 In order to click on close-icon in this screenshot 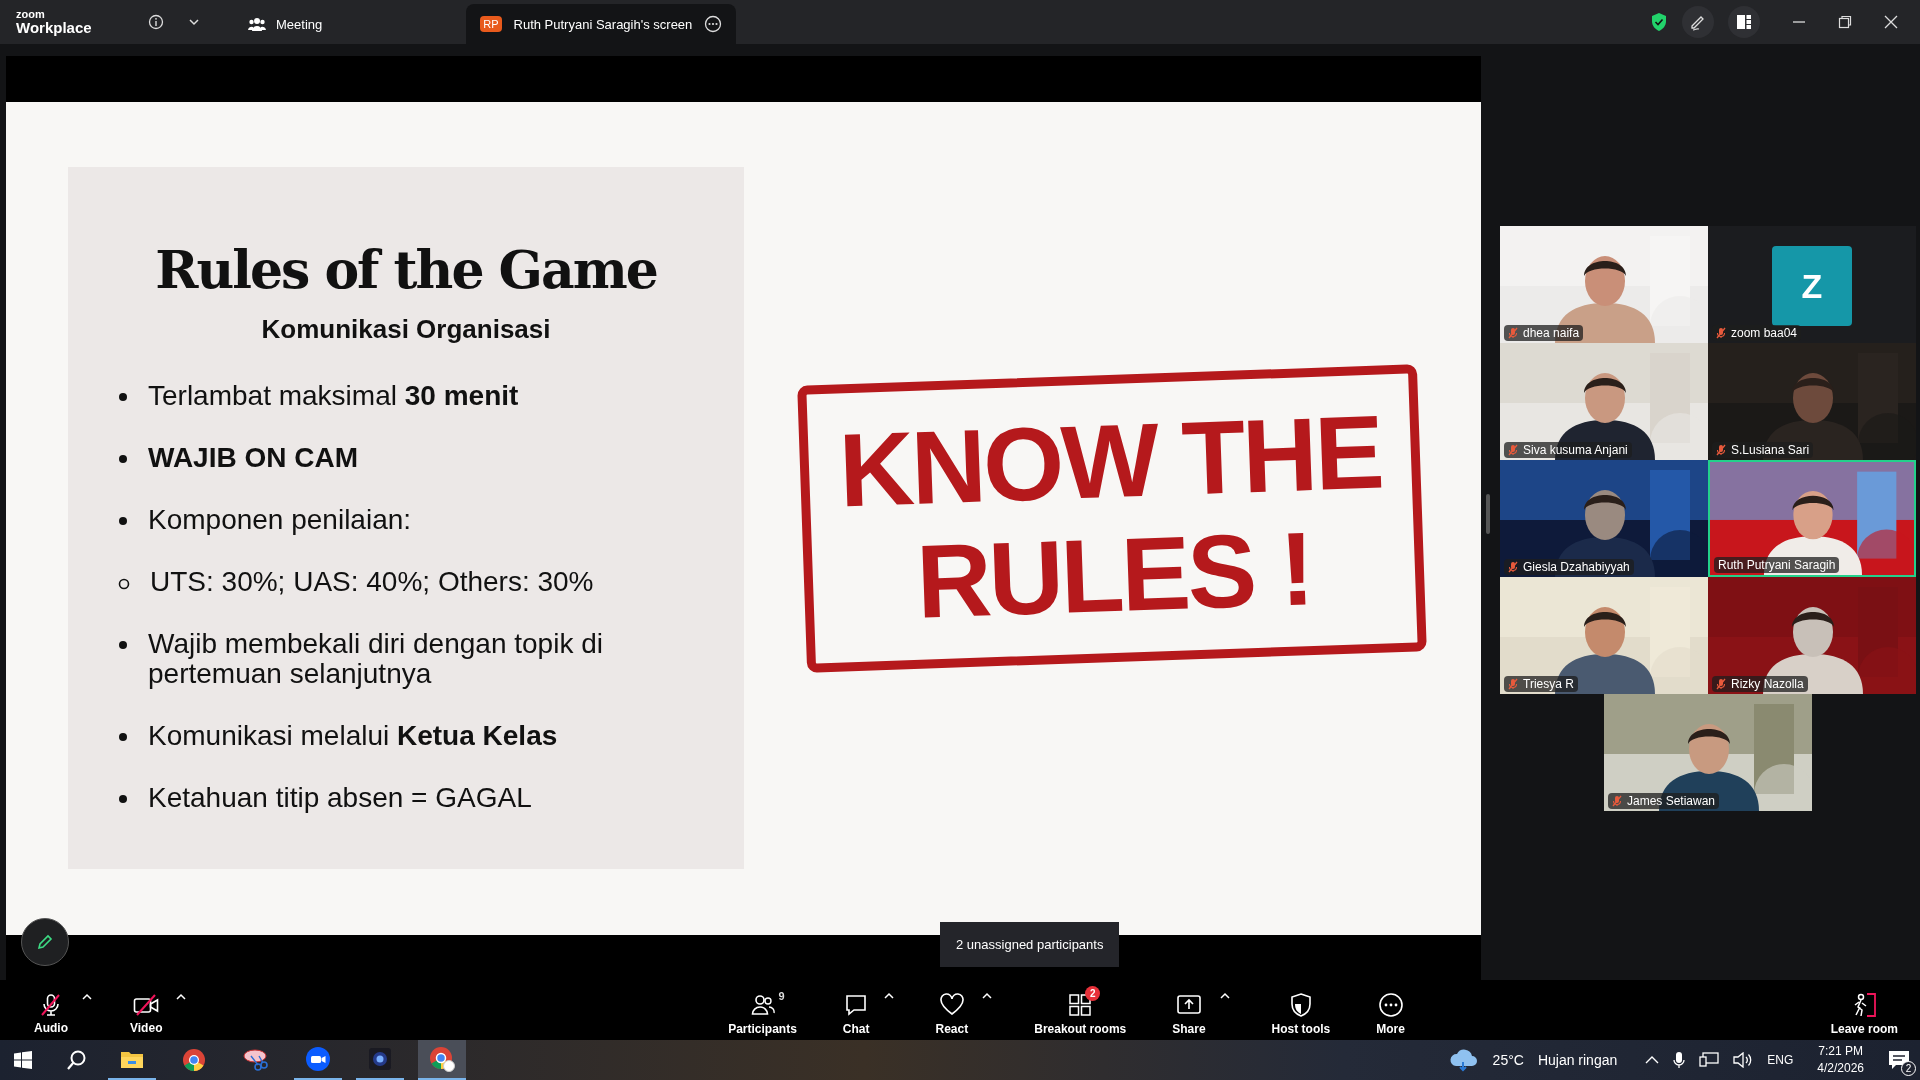, I will do `click(1891, 22)`.